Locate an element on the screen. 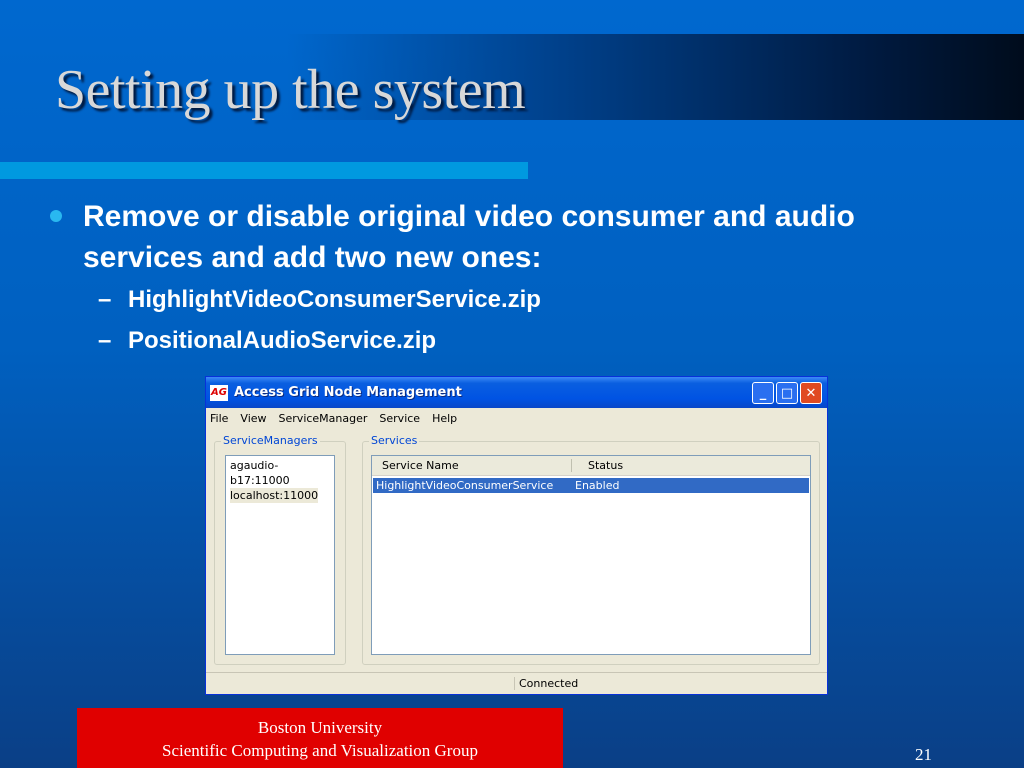  app-icon: AG is located at coordinates (219, 392).